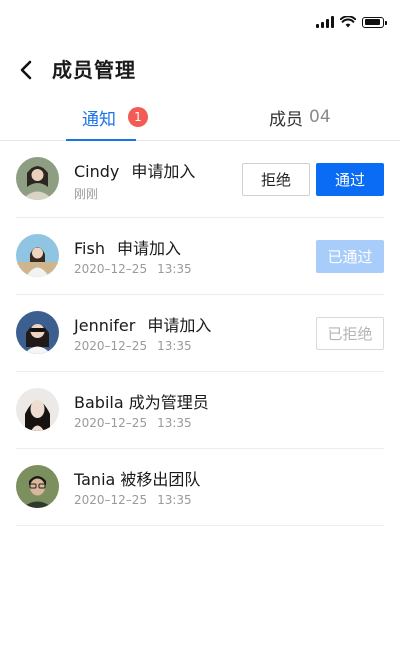 The width and height of the screenshot is (400, 666). I want to click on member-name-line: Fish 申请加入, so click(127, 247).